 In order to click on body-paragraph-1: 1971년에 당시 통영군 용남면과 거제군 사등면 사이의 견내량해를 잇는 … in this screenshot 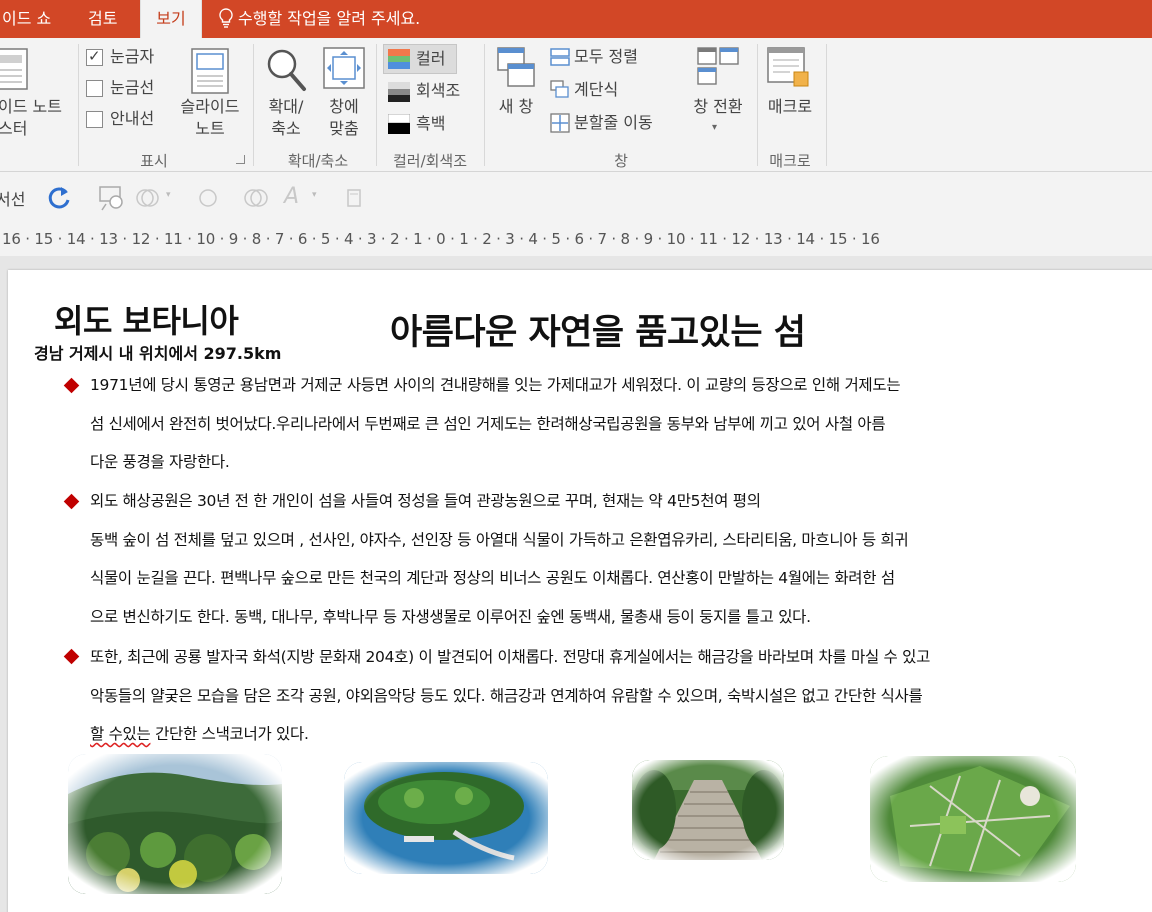, I will do `click(610, 424)`.